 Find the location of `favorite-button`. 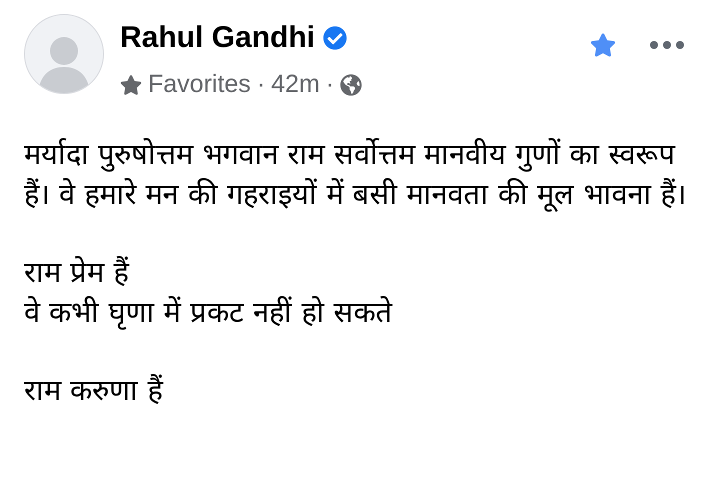

favorite-button is located at coordinates (603, 45).